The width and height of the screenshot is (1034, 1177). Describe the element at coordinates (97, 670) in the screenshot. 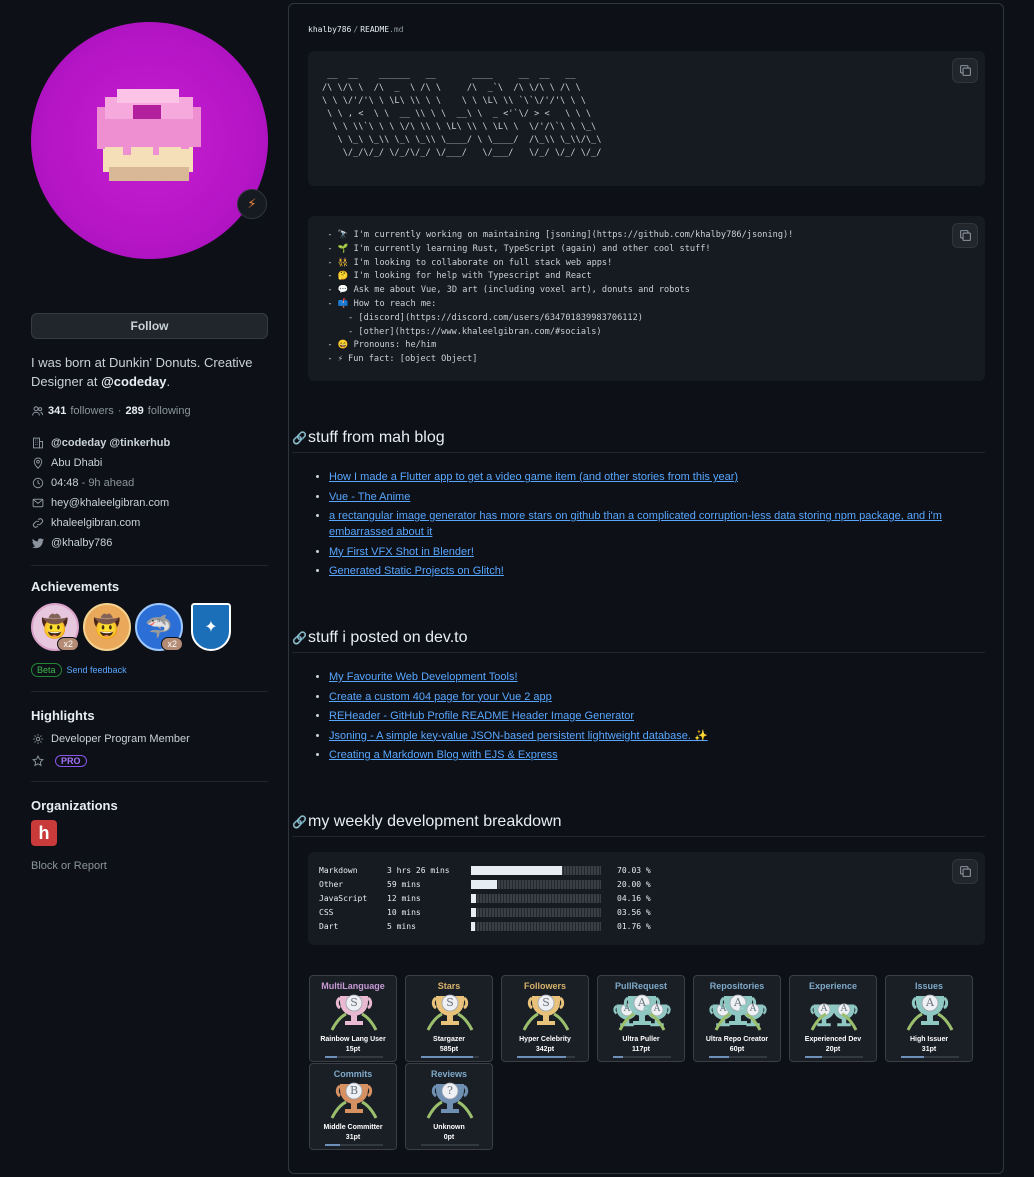

I see `send-feedback-link: Send feedback` at that location.